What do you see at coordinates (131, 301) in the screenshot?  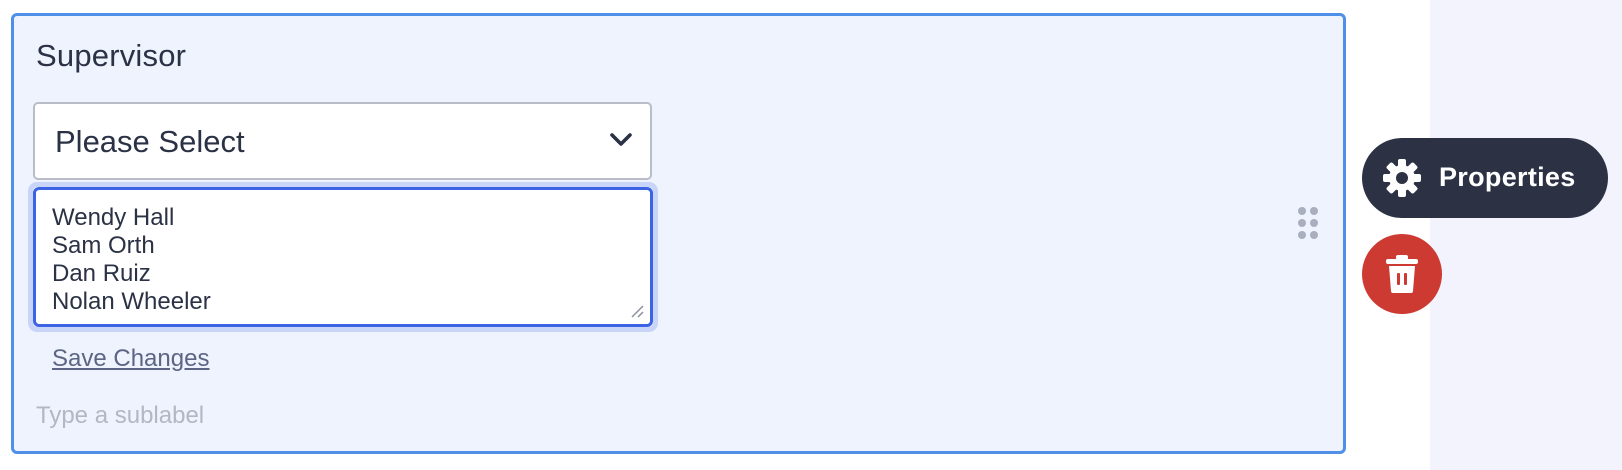 I see `option-line: Nolan Wheeler` at bounding box center [131, 301].